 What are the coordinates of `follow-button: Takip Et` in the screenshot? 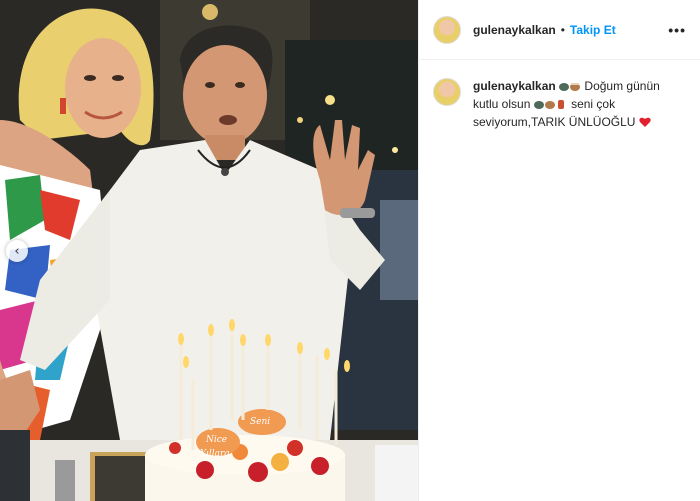 It's located at (593, 30).